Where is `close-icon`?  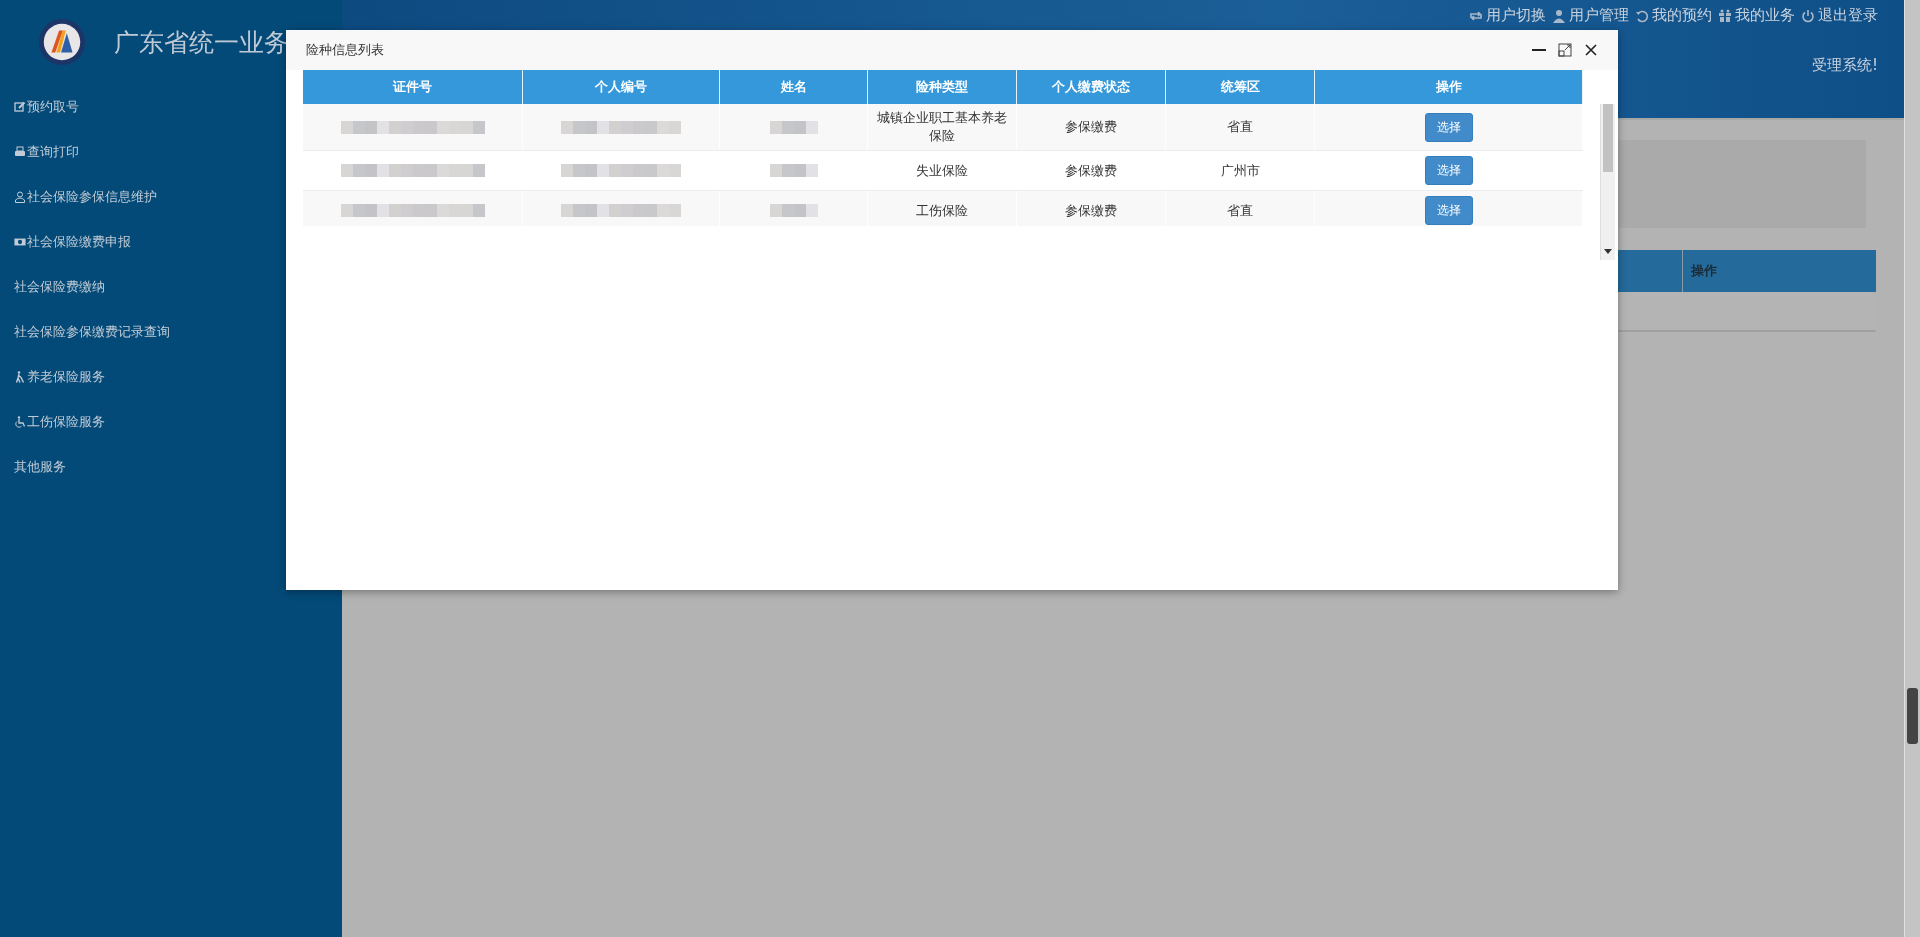
close-icon is located at coordinates (1591, 50).